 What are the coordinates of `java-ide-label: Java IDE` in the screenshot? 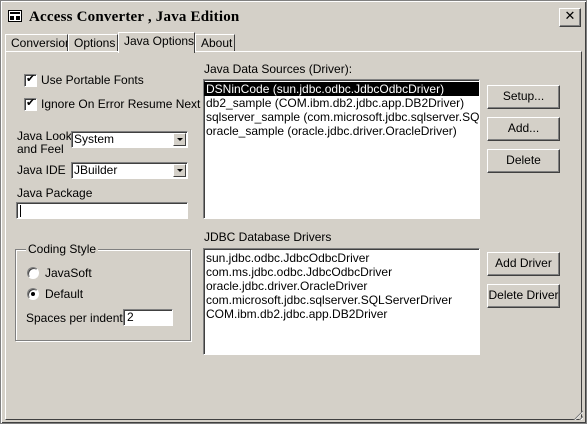 It's located at (41, 170).